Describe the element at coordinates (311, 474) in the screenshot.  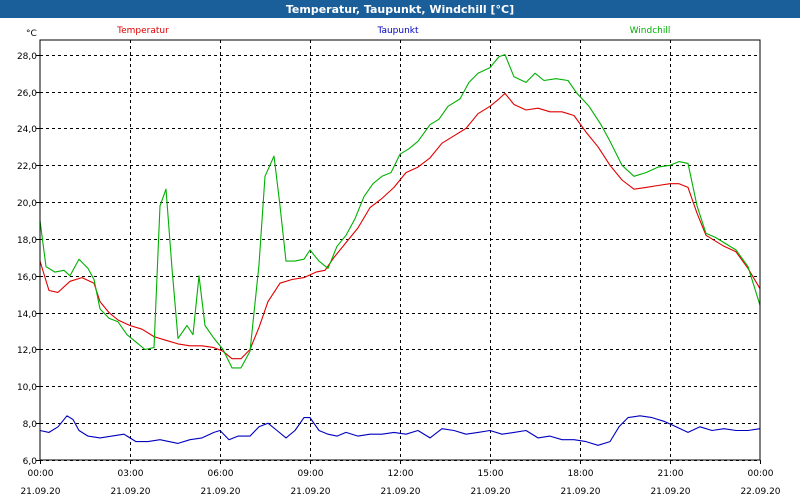
I see `x-tick-time-label: 09:00` at that location.